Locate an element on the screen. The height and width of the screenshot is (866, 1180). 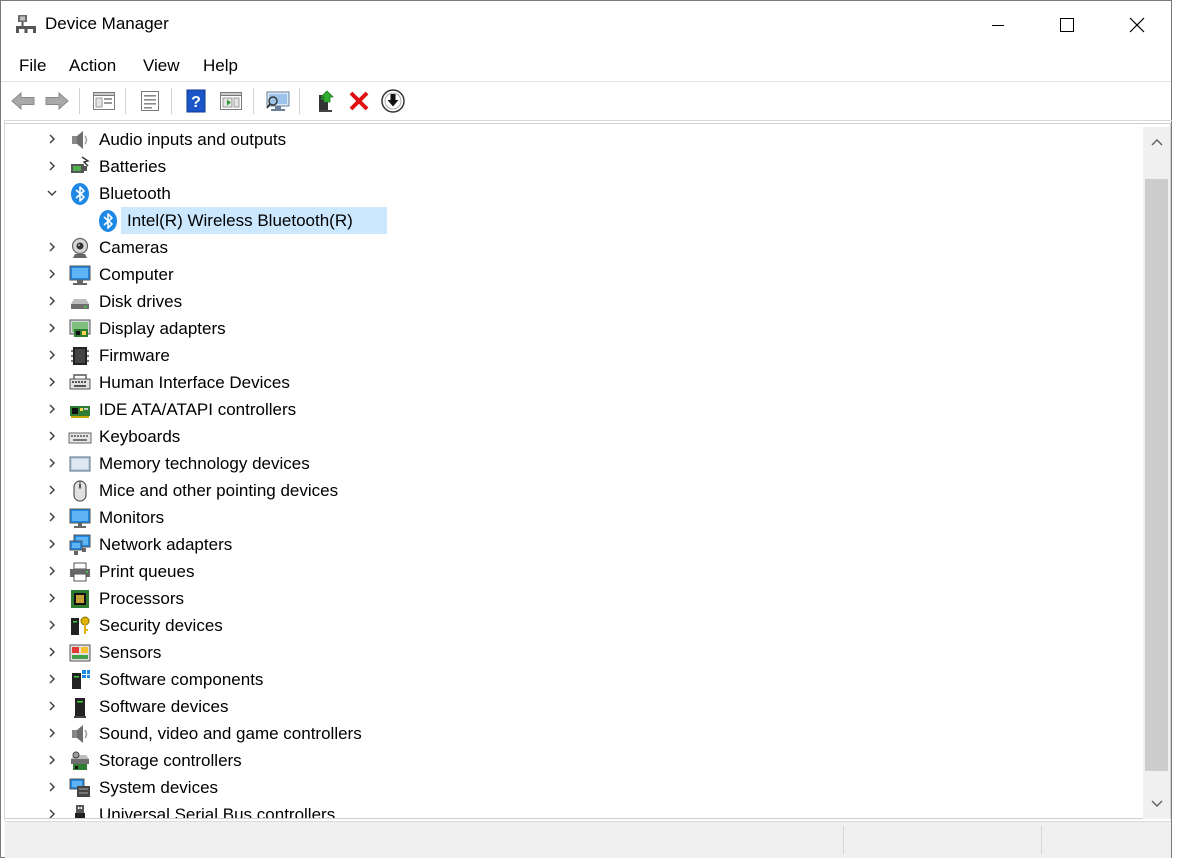
close-button is located at coordinates (1137, 25).